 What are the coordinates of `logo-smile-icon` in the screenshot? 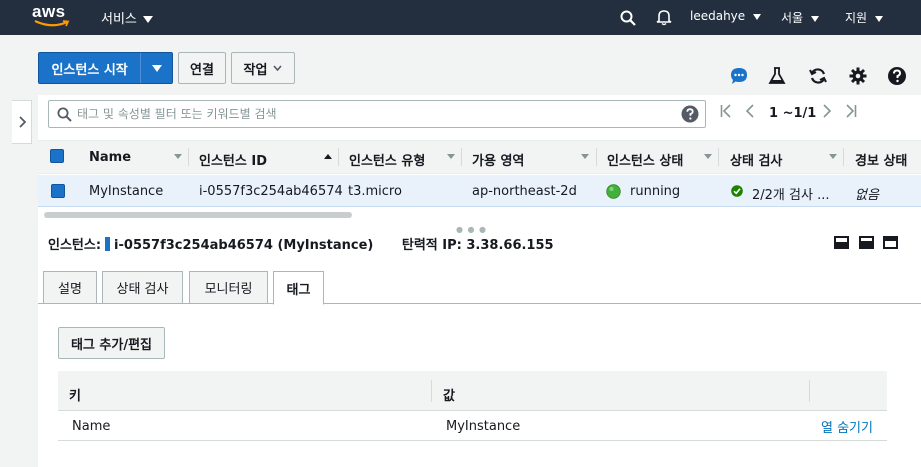 It's located at (52, 23).